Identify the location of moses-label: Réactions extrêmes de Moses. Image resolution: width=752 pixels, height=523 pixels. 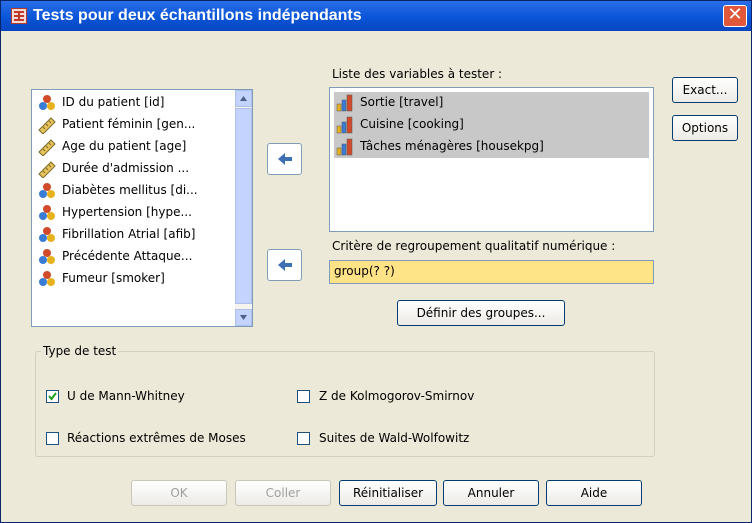
(156, 438).